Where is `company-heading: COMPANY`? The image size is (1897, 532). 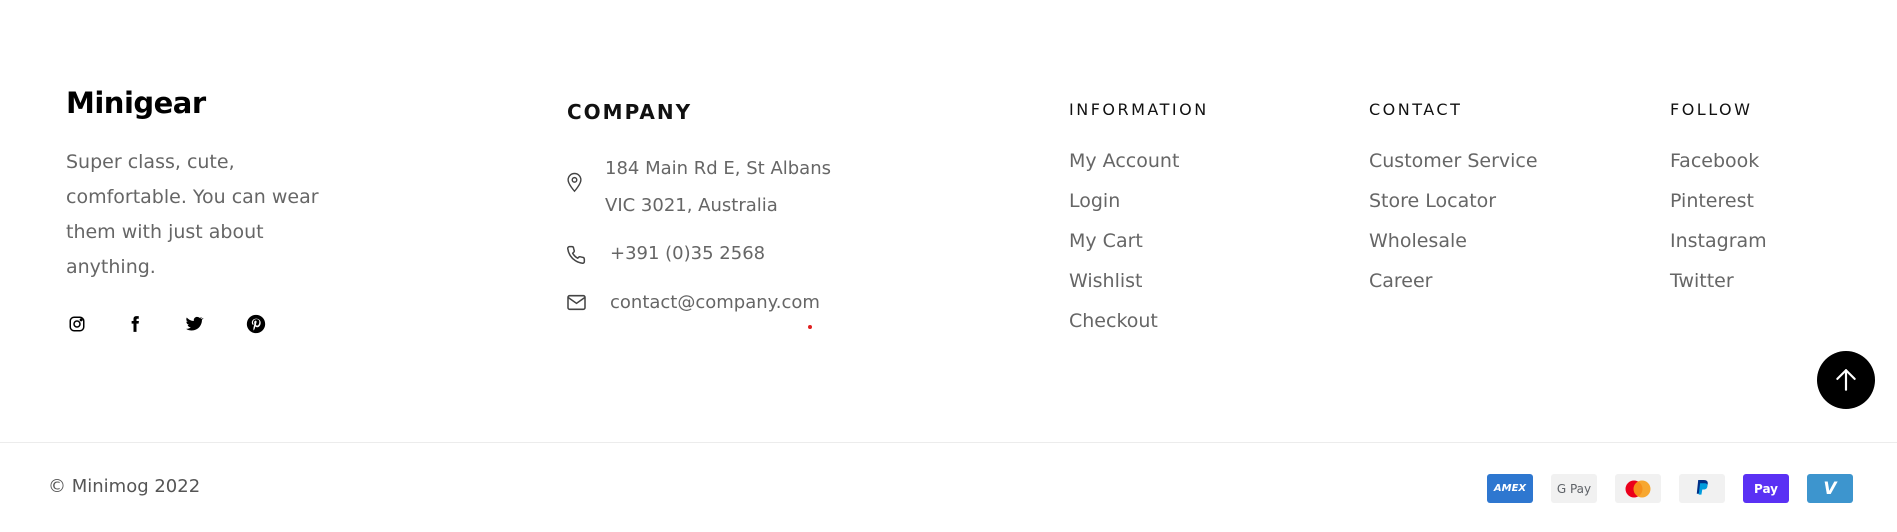 company-heading: COMPANY is located at coordinates (630, 112).